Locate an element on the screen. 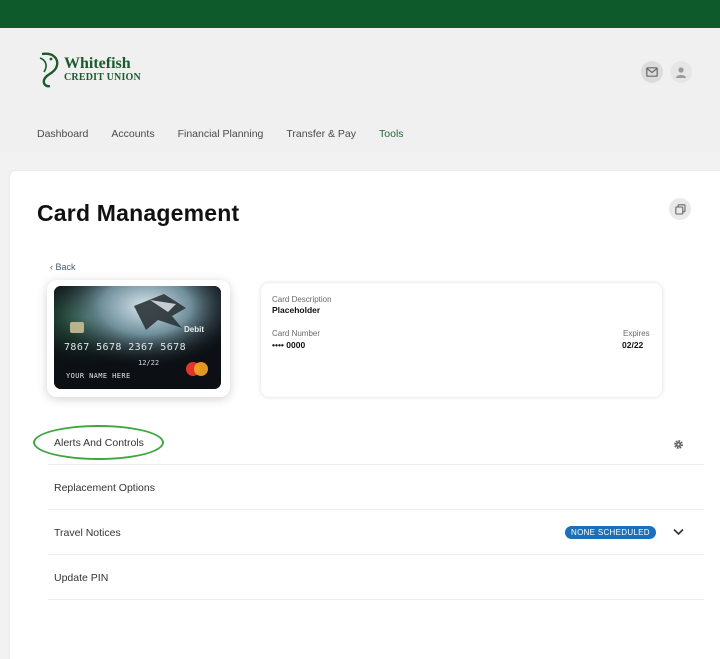 This screenshot has height=659, width=720. expires-label: Expires is located at coordinates (636, 333).